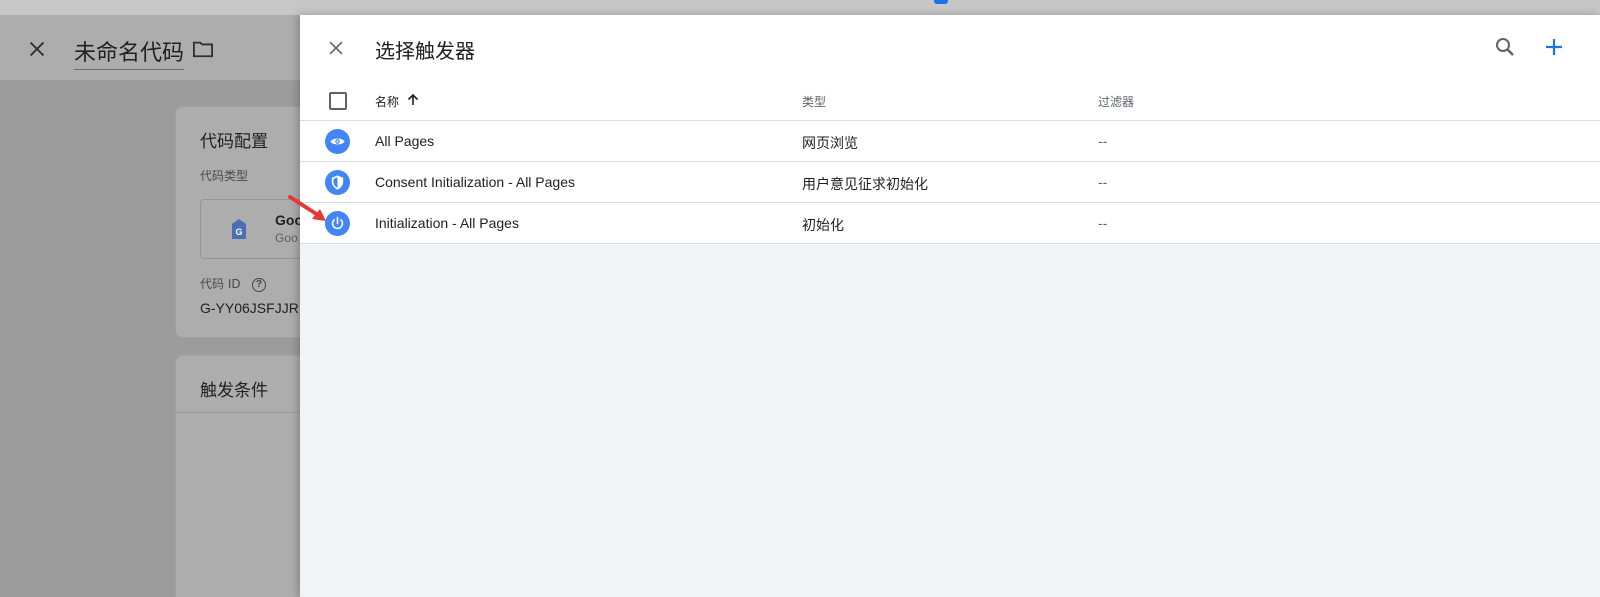 This screenshot has width=1600, height=597. Describe the element at coordinates (259, 285) in the screenshot. I see `help-icon: ?` at that location.